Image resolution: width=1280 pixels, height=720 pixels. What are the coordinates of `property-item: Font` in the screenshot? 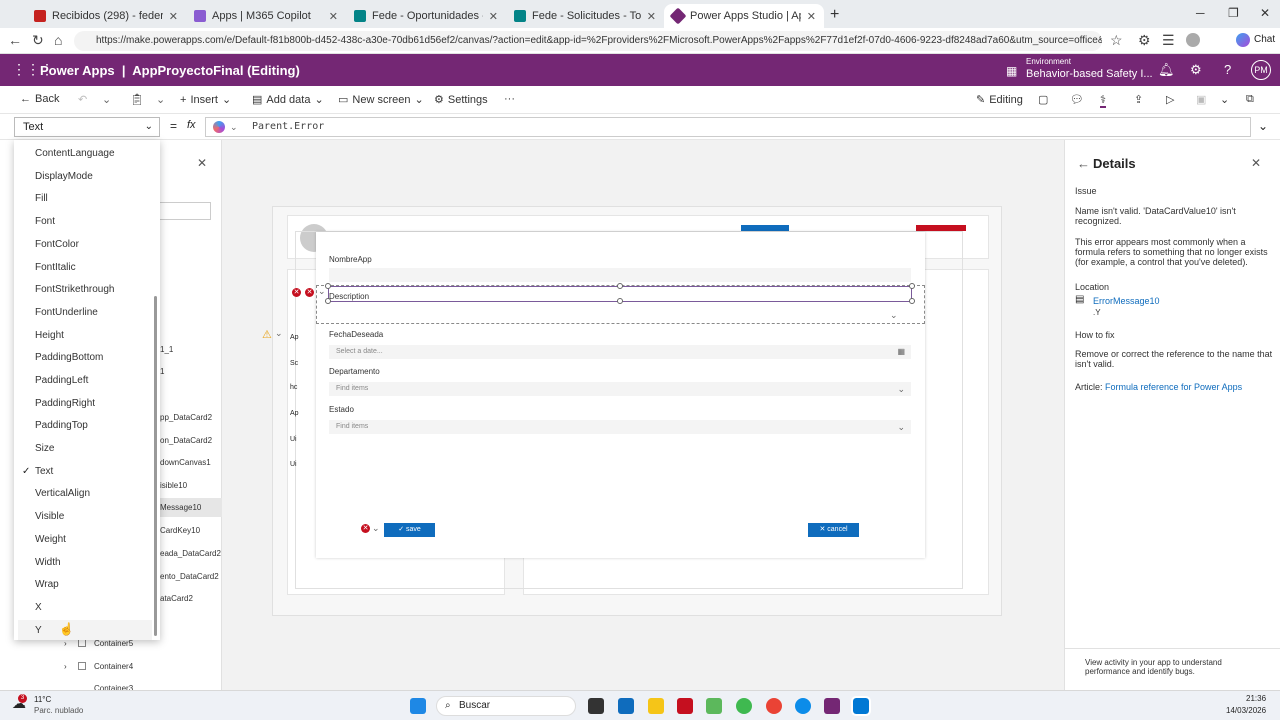 It's located at (45, 221).